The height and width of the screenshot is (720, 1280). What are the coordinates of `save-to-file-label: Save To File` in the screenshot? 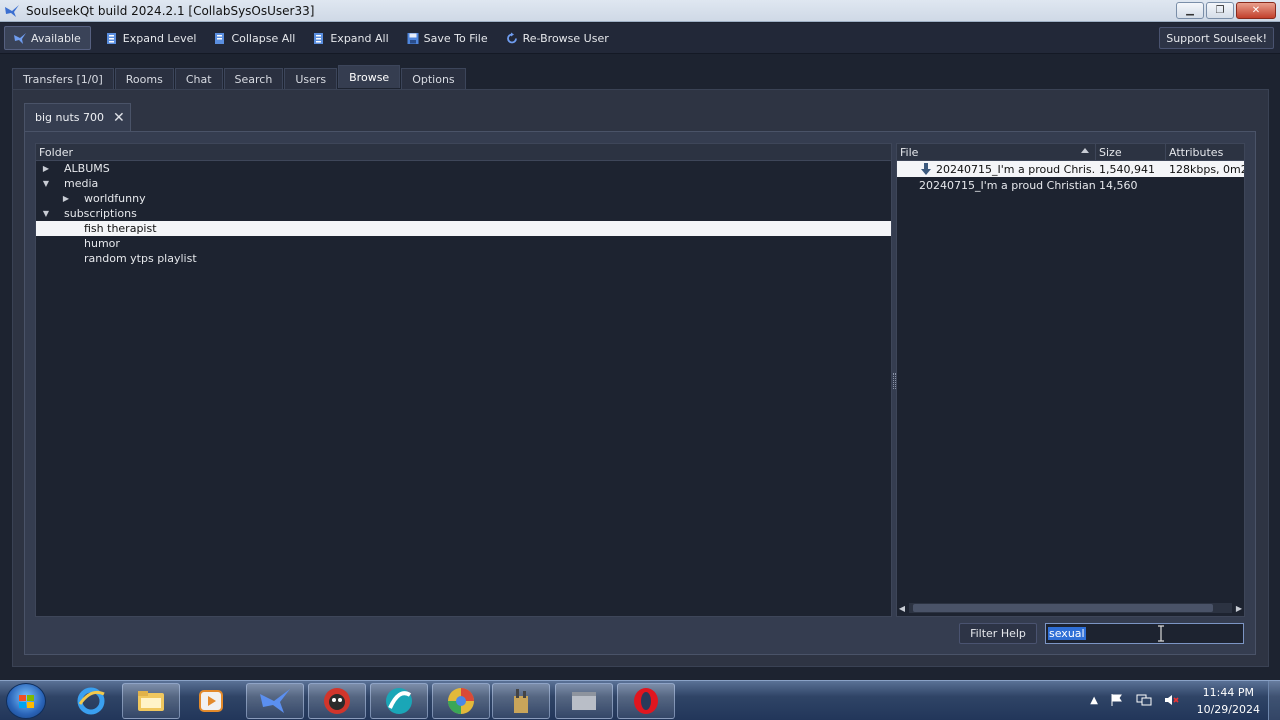 It's located at (455, 38).